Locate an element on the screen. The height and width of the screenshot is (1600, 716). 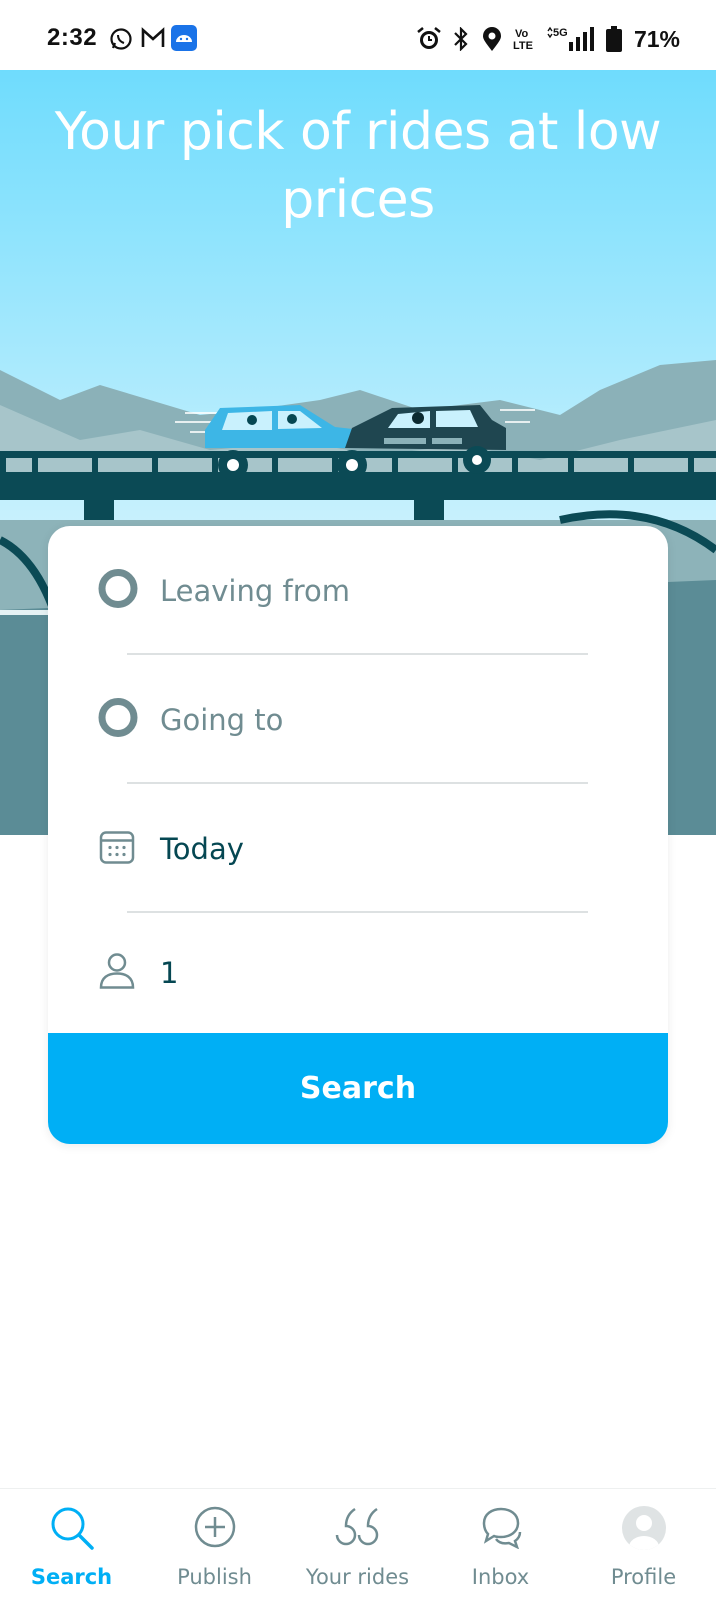
nav-label: Profile is located at coordinates (643, 1577).